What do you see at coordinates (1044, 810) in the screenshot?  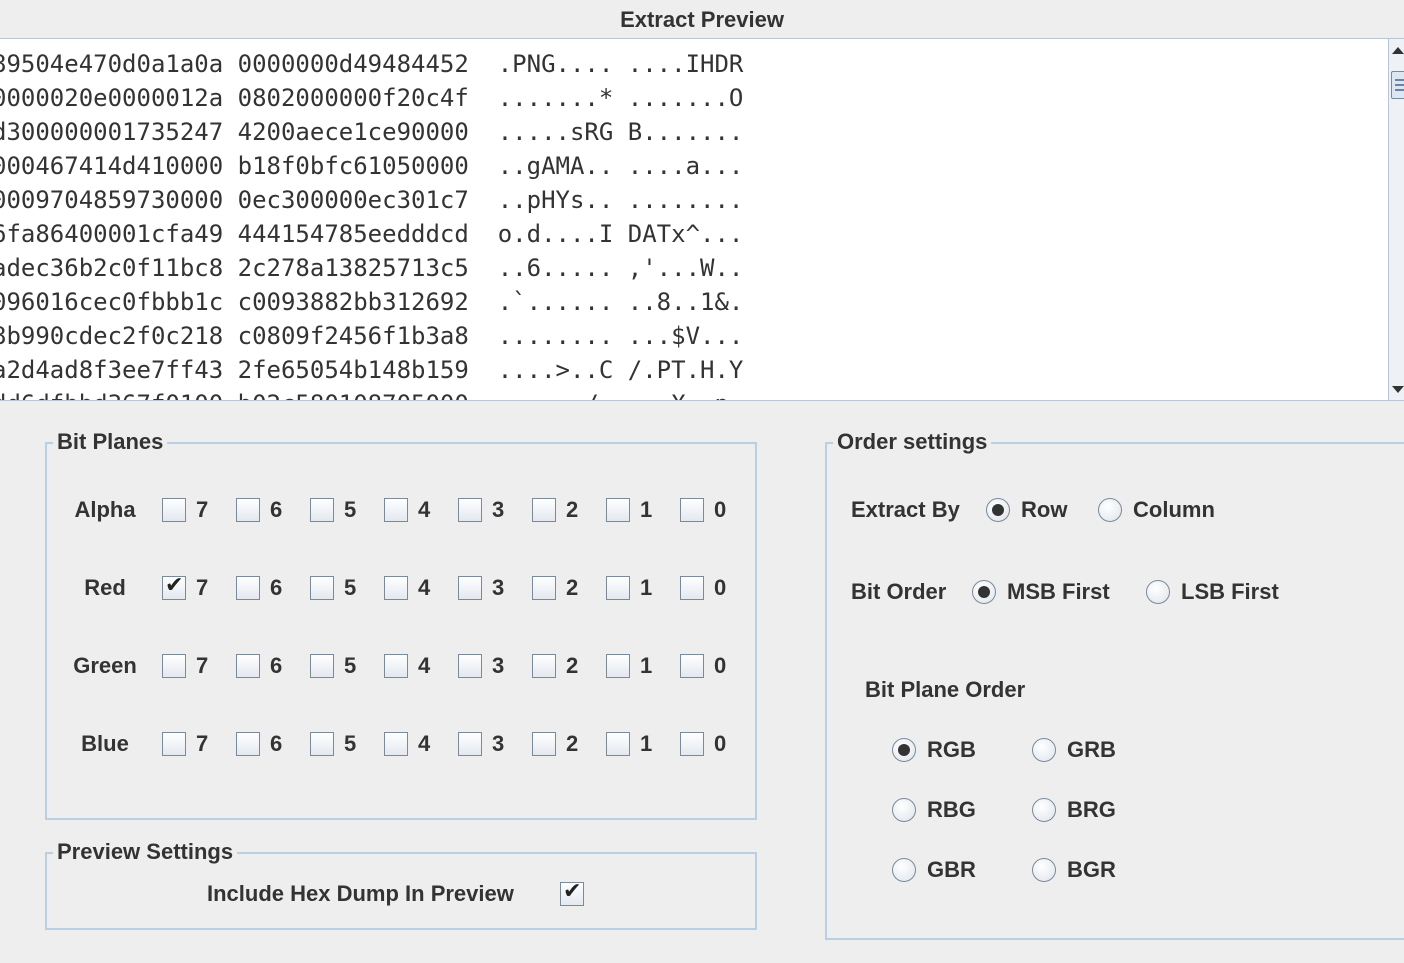 I see `plane-order-brg-radio` at bounding box center [1044, 810].